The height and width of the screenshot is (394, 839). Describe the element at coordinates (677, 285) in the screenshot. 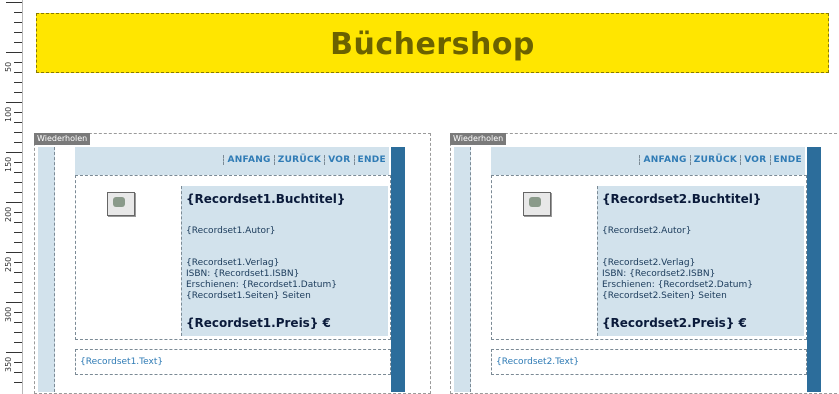

I see `date-field: Erschienen: {Recordset2.Datum}` at that location.